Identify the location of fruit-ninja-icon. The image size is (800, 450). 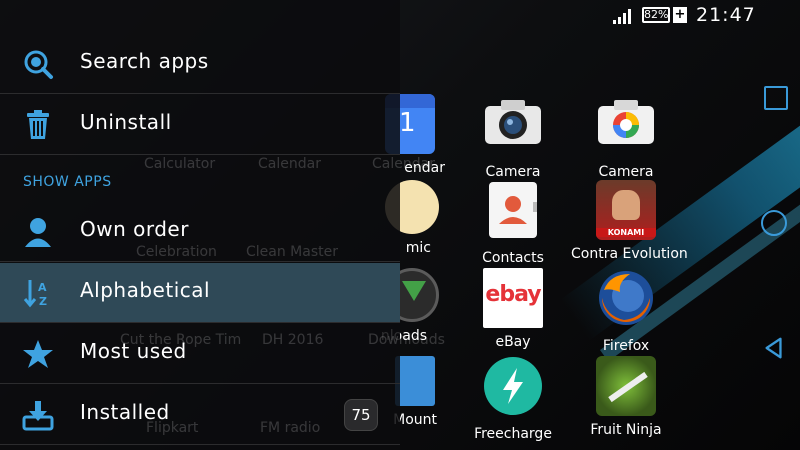
(626, 386).